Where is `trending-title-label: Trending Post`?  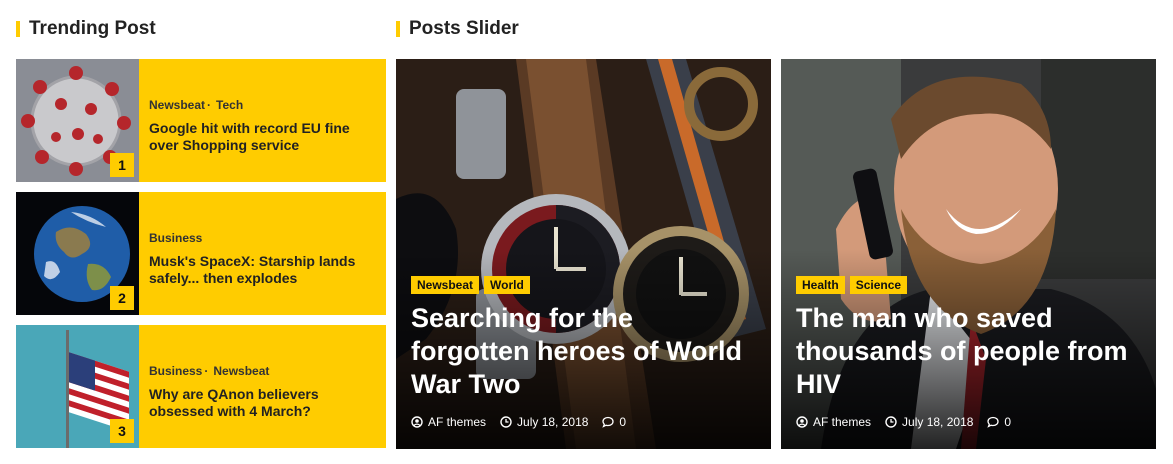
trending-title-label: Trending Post is located at coordinates (92, 28).